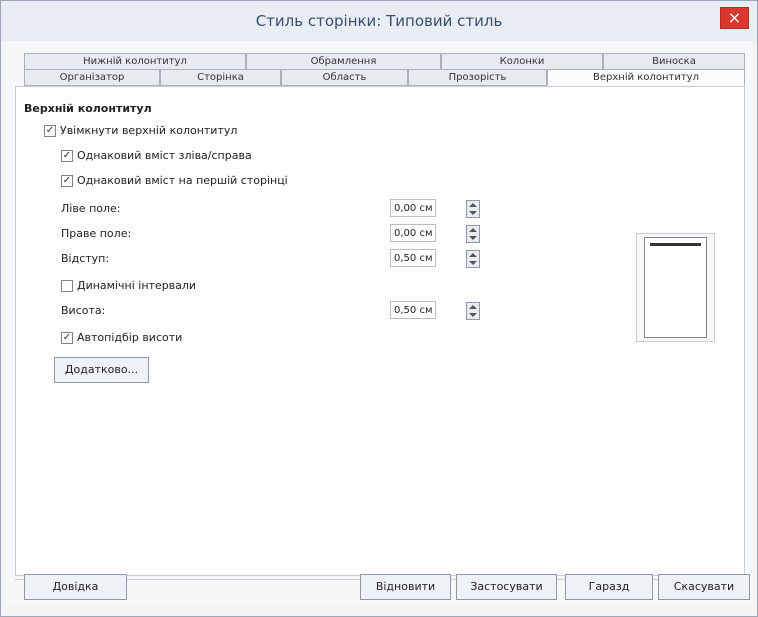  Describe the element at coordinates (506, 587) in the screenshot. I see `apply-button: Застосувати` at that location.